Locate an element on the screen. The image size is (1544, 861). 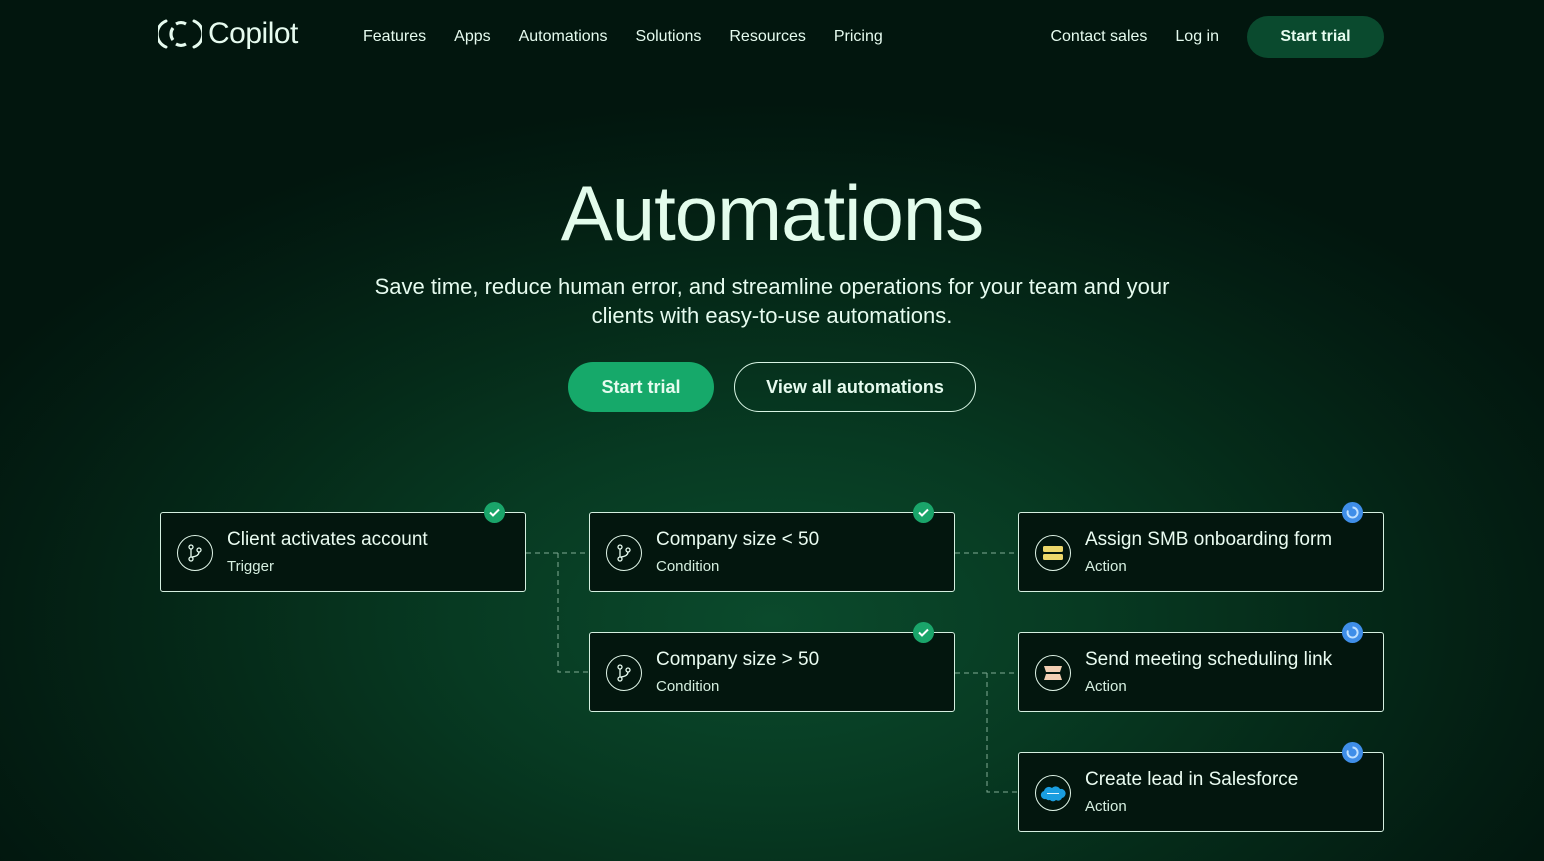
page-title: Automations is located at coordinates (772, 213).